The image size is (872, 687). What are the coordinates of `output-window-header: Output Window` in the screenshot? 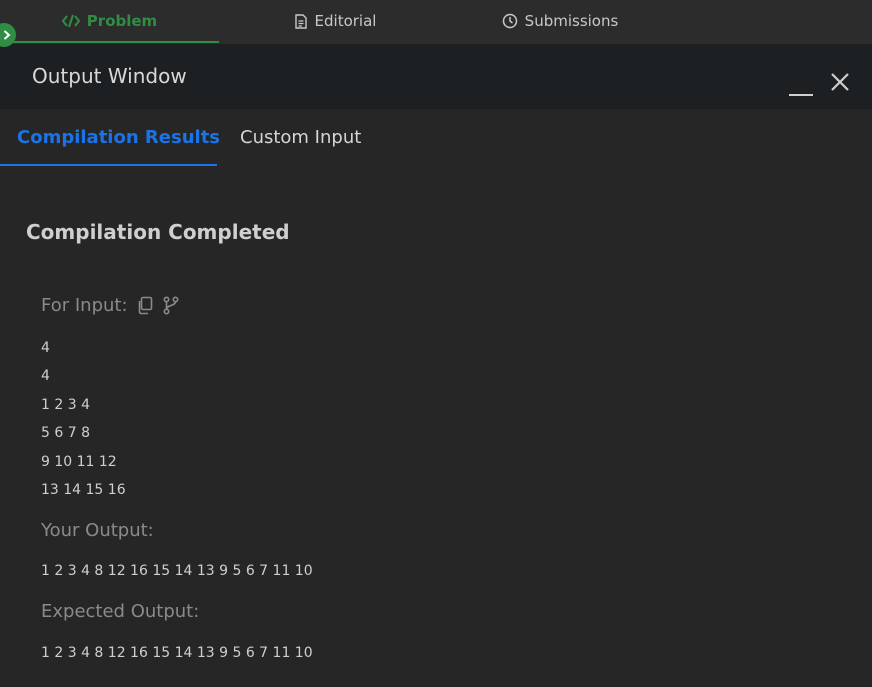 It's located at (436, 76).